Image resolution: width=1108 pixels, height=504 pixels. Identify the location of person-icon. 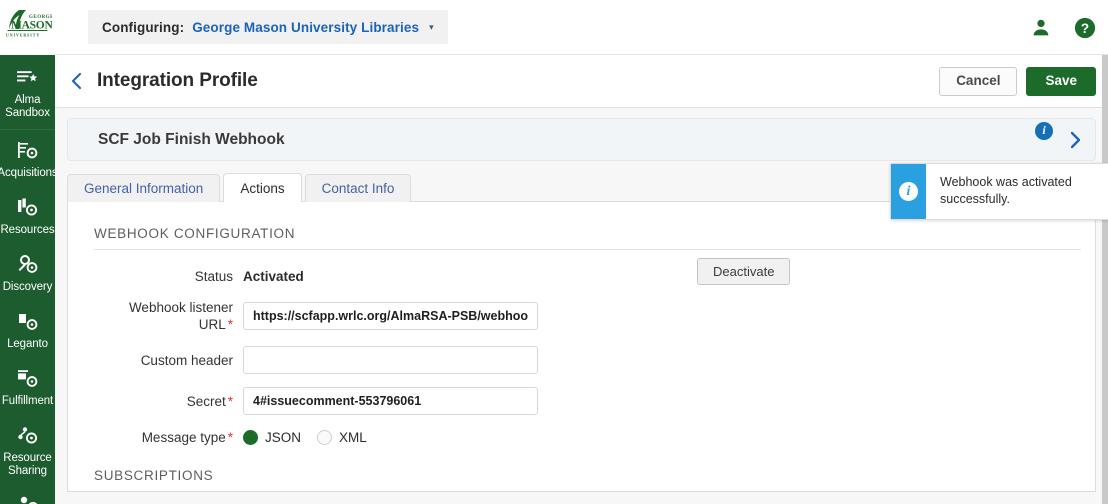
(1041, 28).